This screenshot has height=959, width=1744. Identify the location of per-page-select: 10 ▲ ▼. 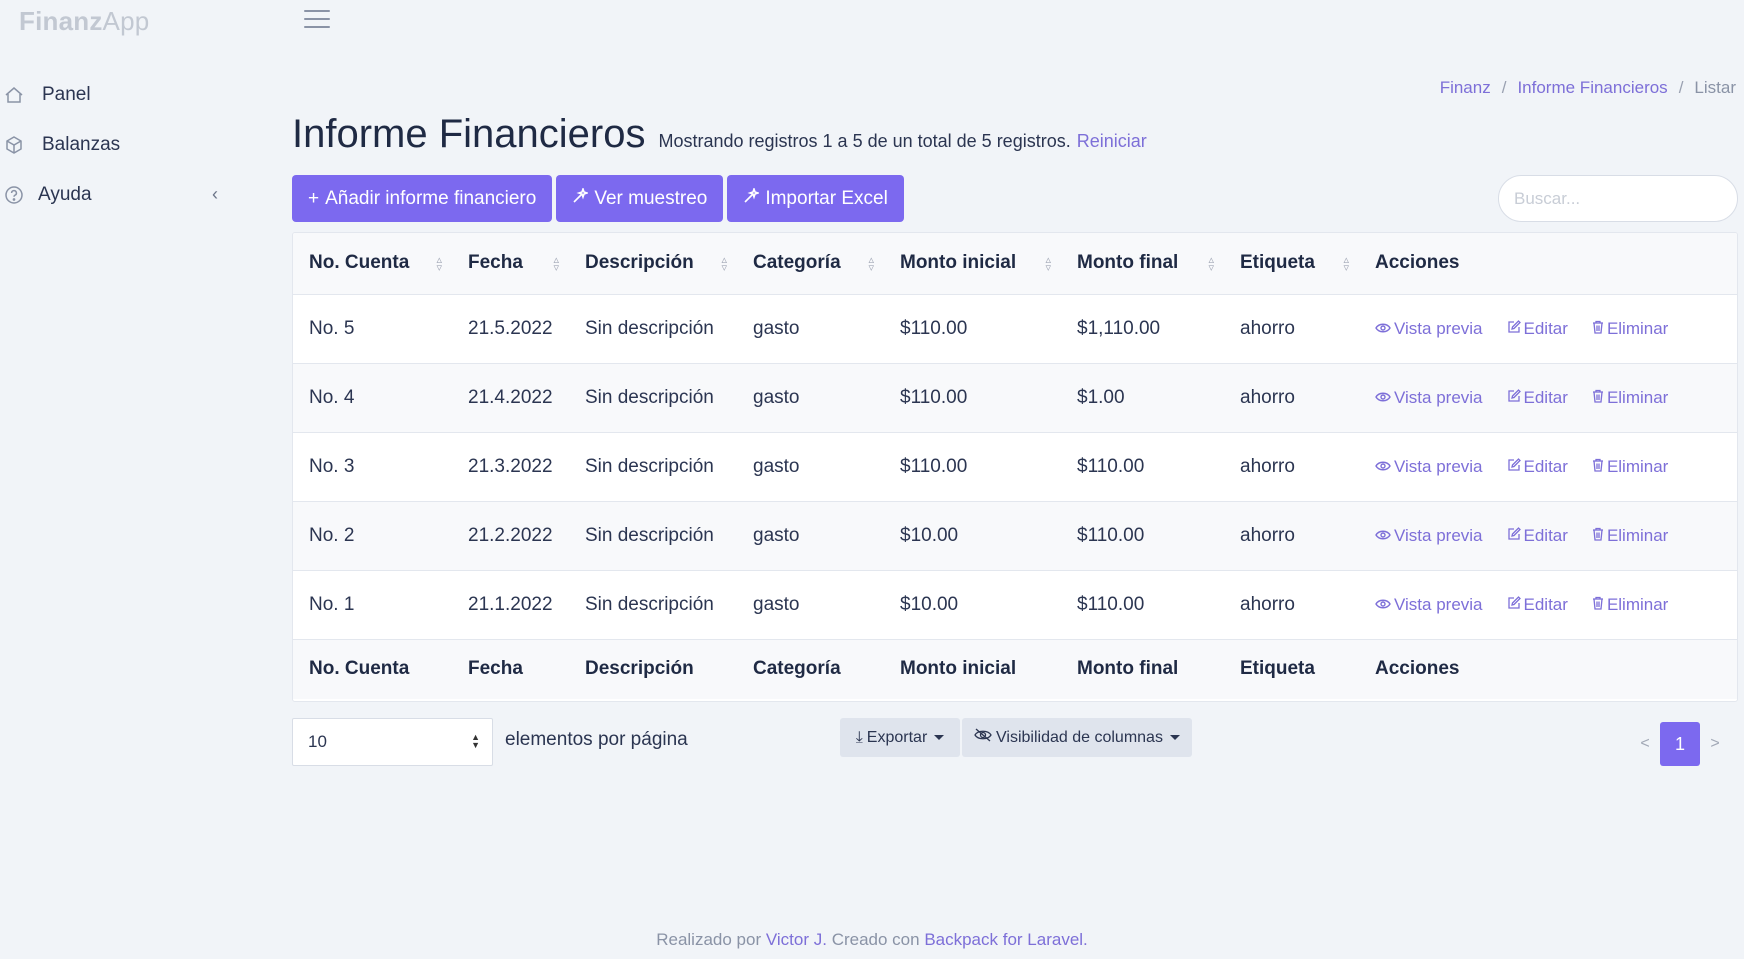
(392, 742).